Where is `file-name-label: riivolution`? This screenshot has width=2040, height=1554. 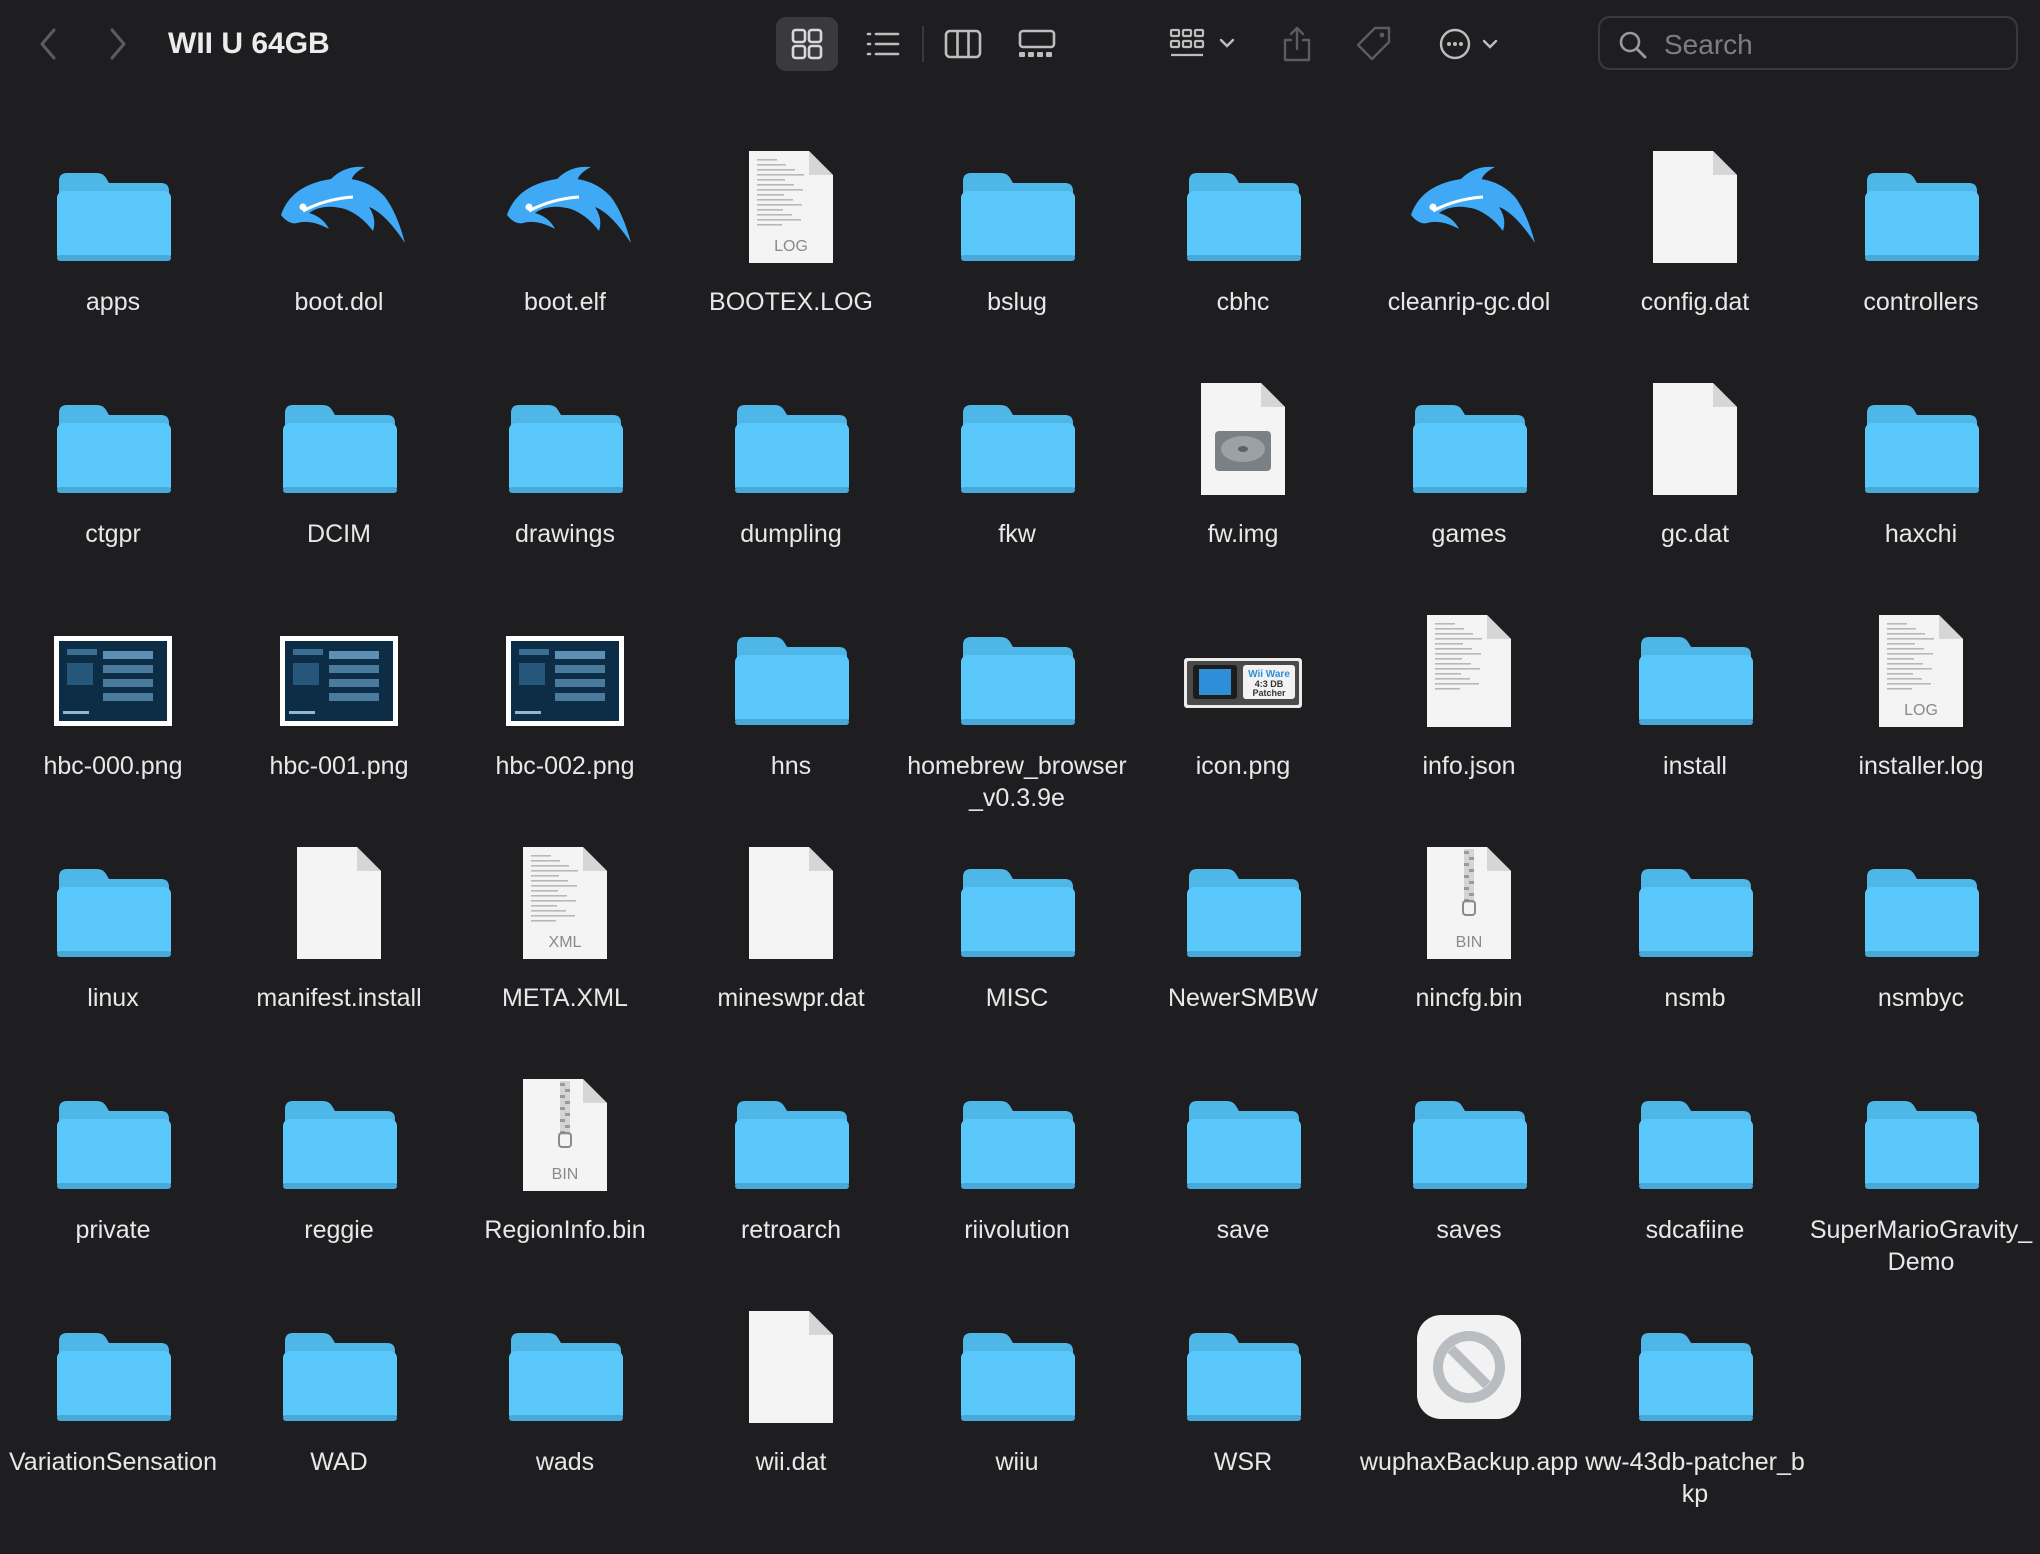 file-name-label: riivolution is located at coordinates (1017, 1230).